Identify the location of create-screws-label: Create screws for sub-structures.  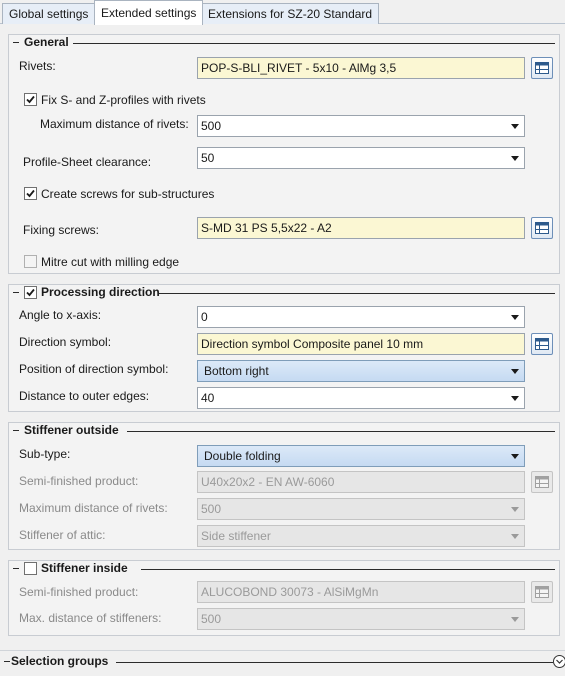
(128, 194).